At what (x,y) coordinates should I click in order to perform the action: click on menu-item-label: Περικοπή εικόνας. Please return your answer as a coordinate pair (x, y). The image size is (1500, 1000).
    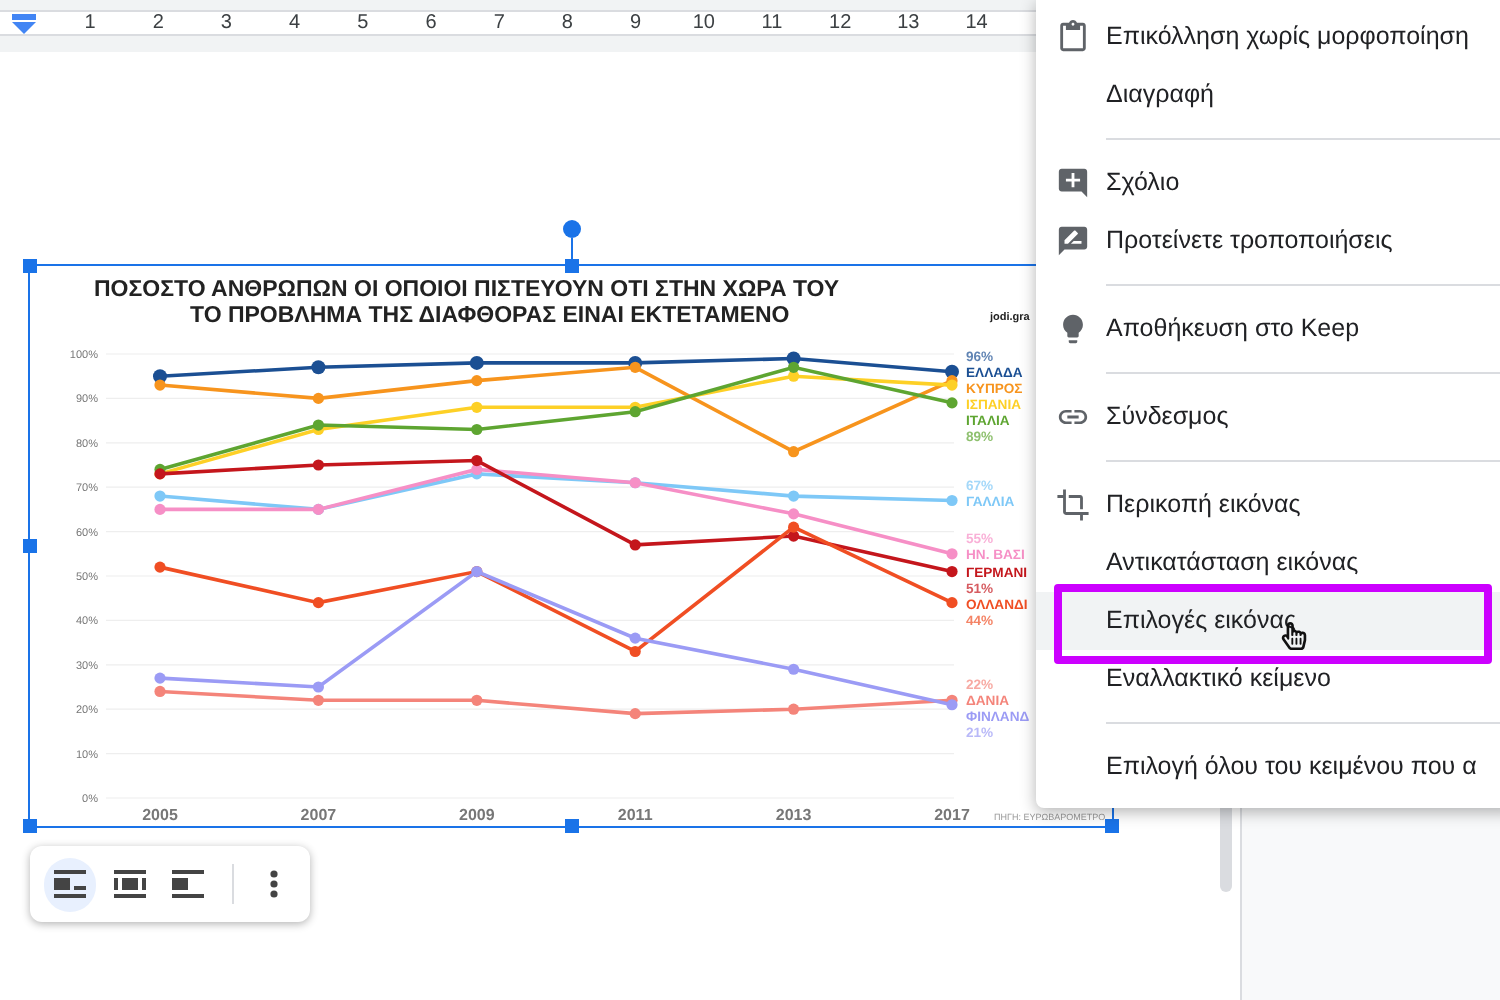
    Looking at the image, I should click on (1203, 505).